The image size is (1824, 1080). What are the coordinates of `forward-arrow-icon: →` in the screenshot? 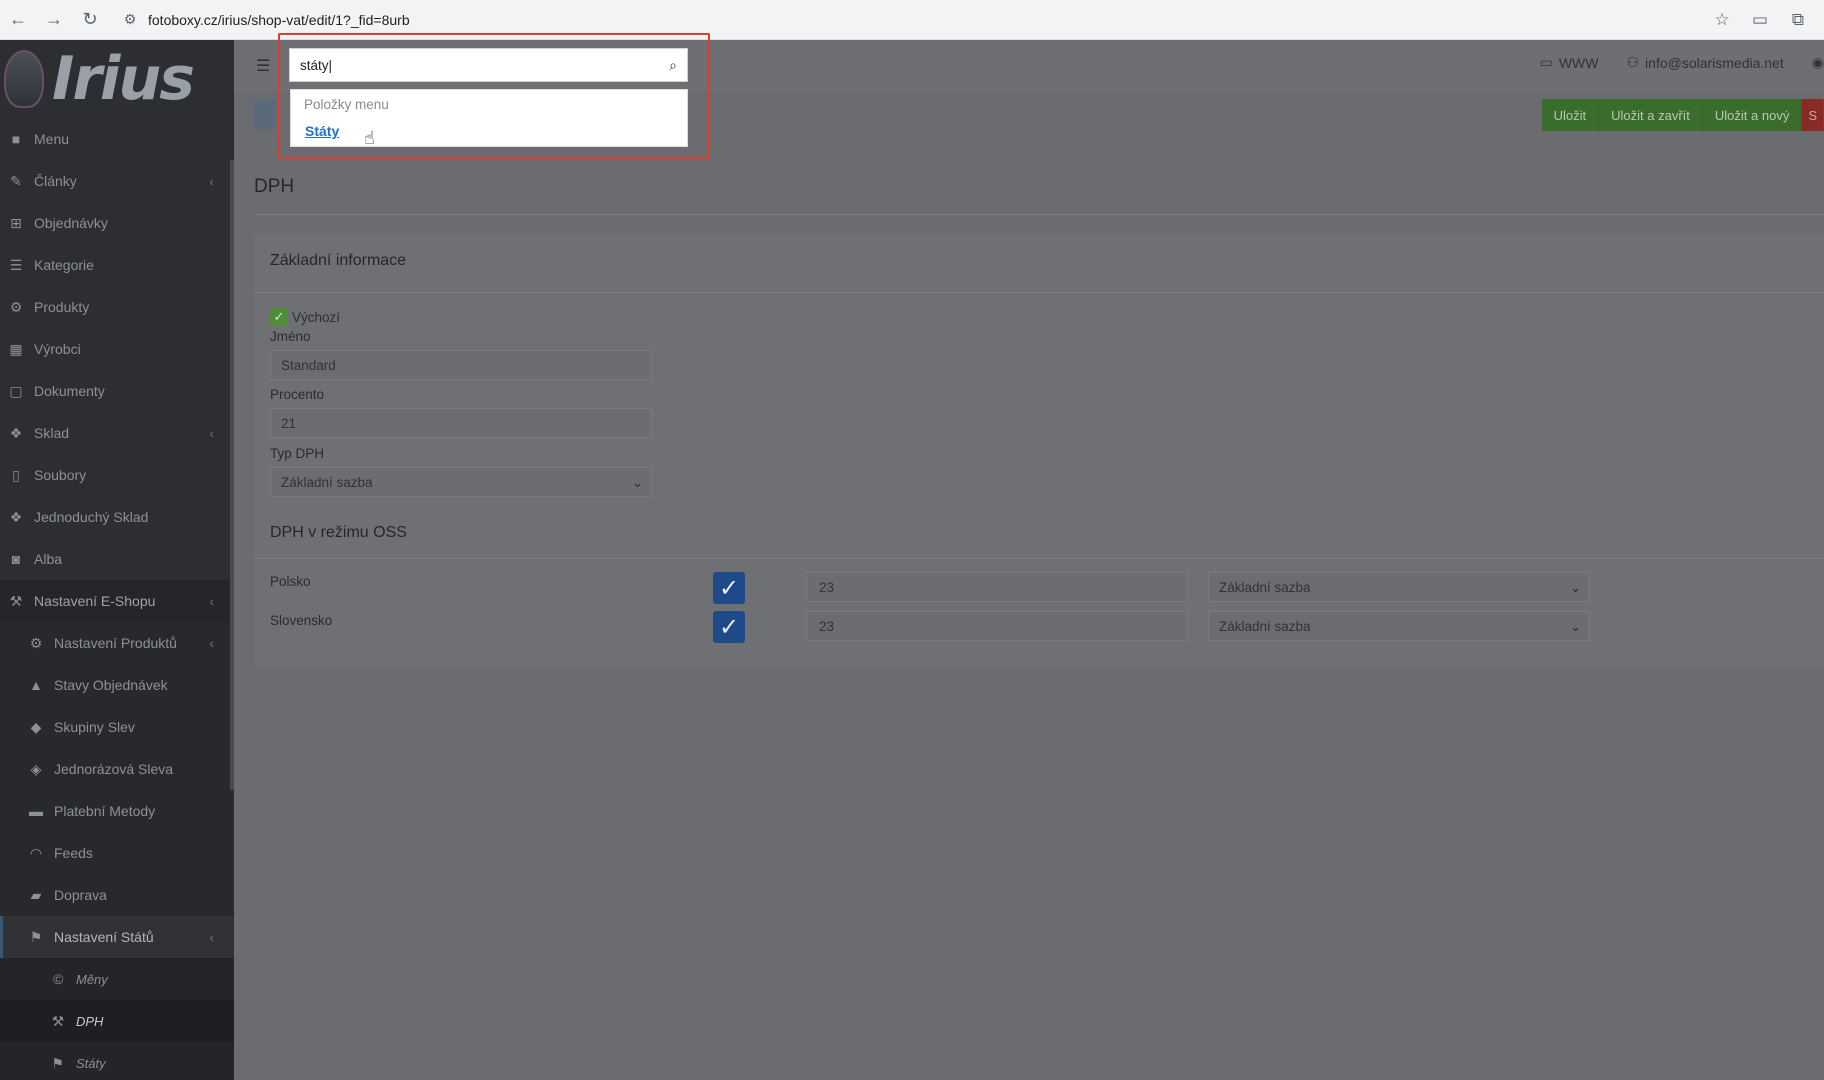 It's located at (54, 20).